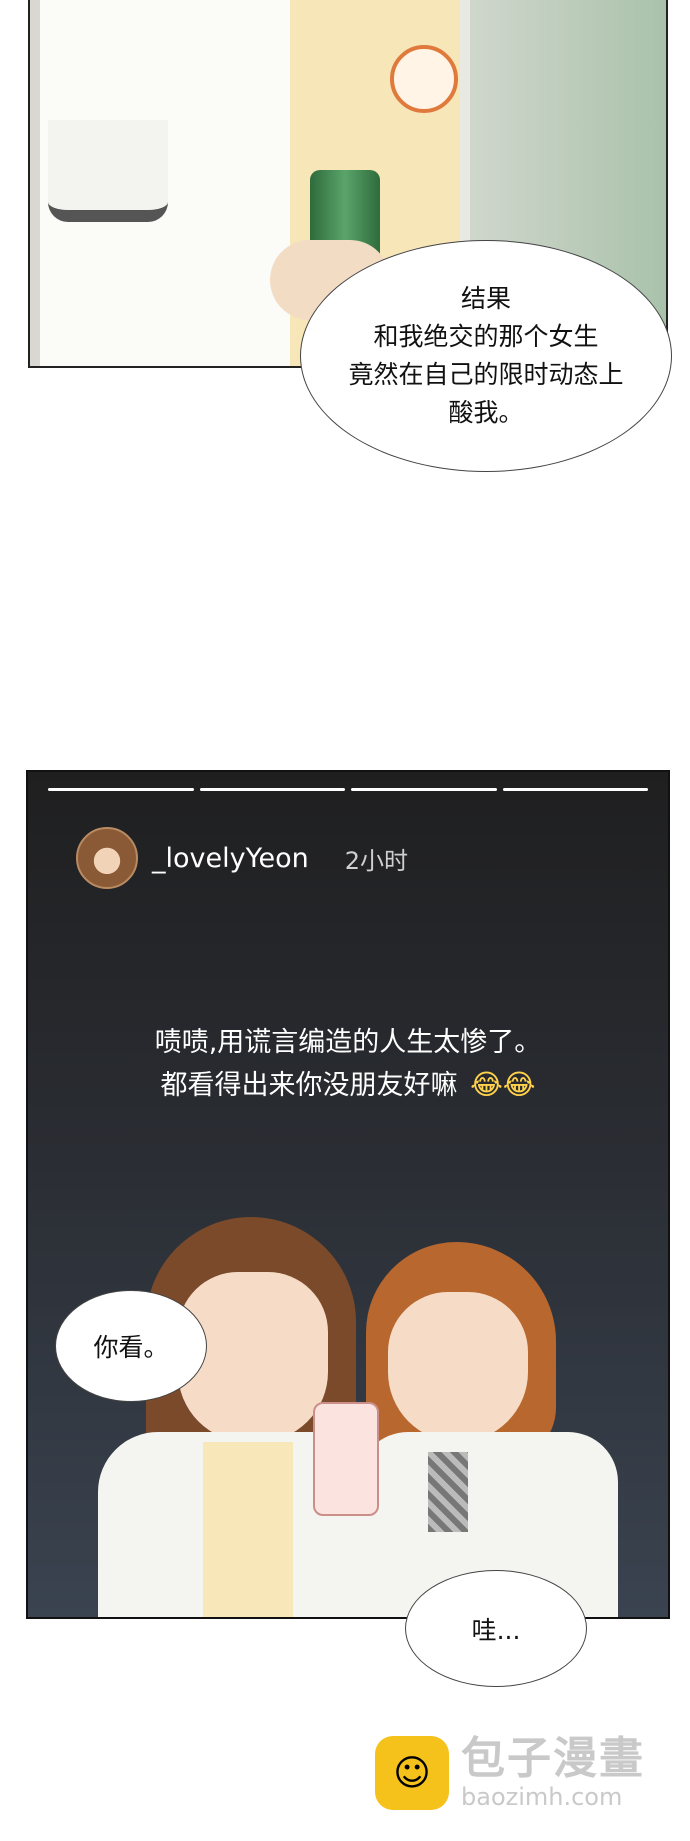 The width and height of the screenshot is (690, 1841). Describe the element at coordinates (108, 171) in the screenshot. I see `character-sleeve` at that location.